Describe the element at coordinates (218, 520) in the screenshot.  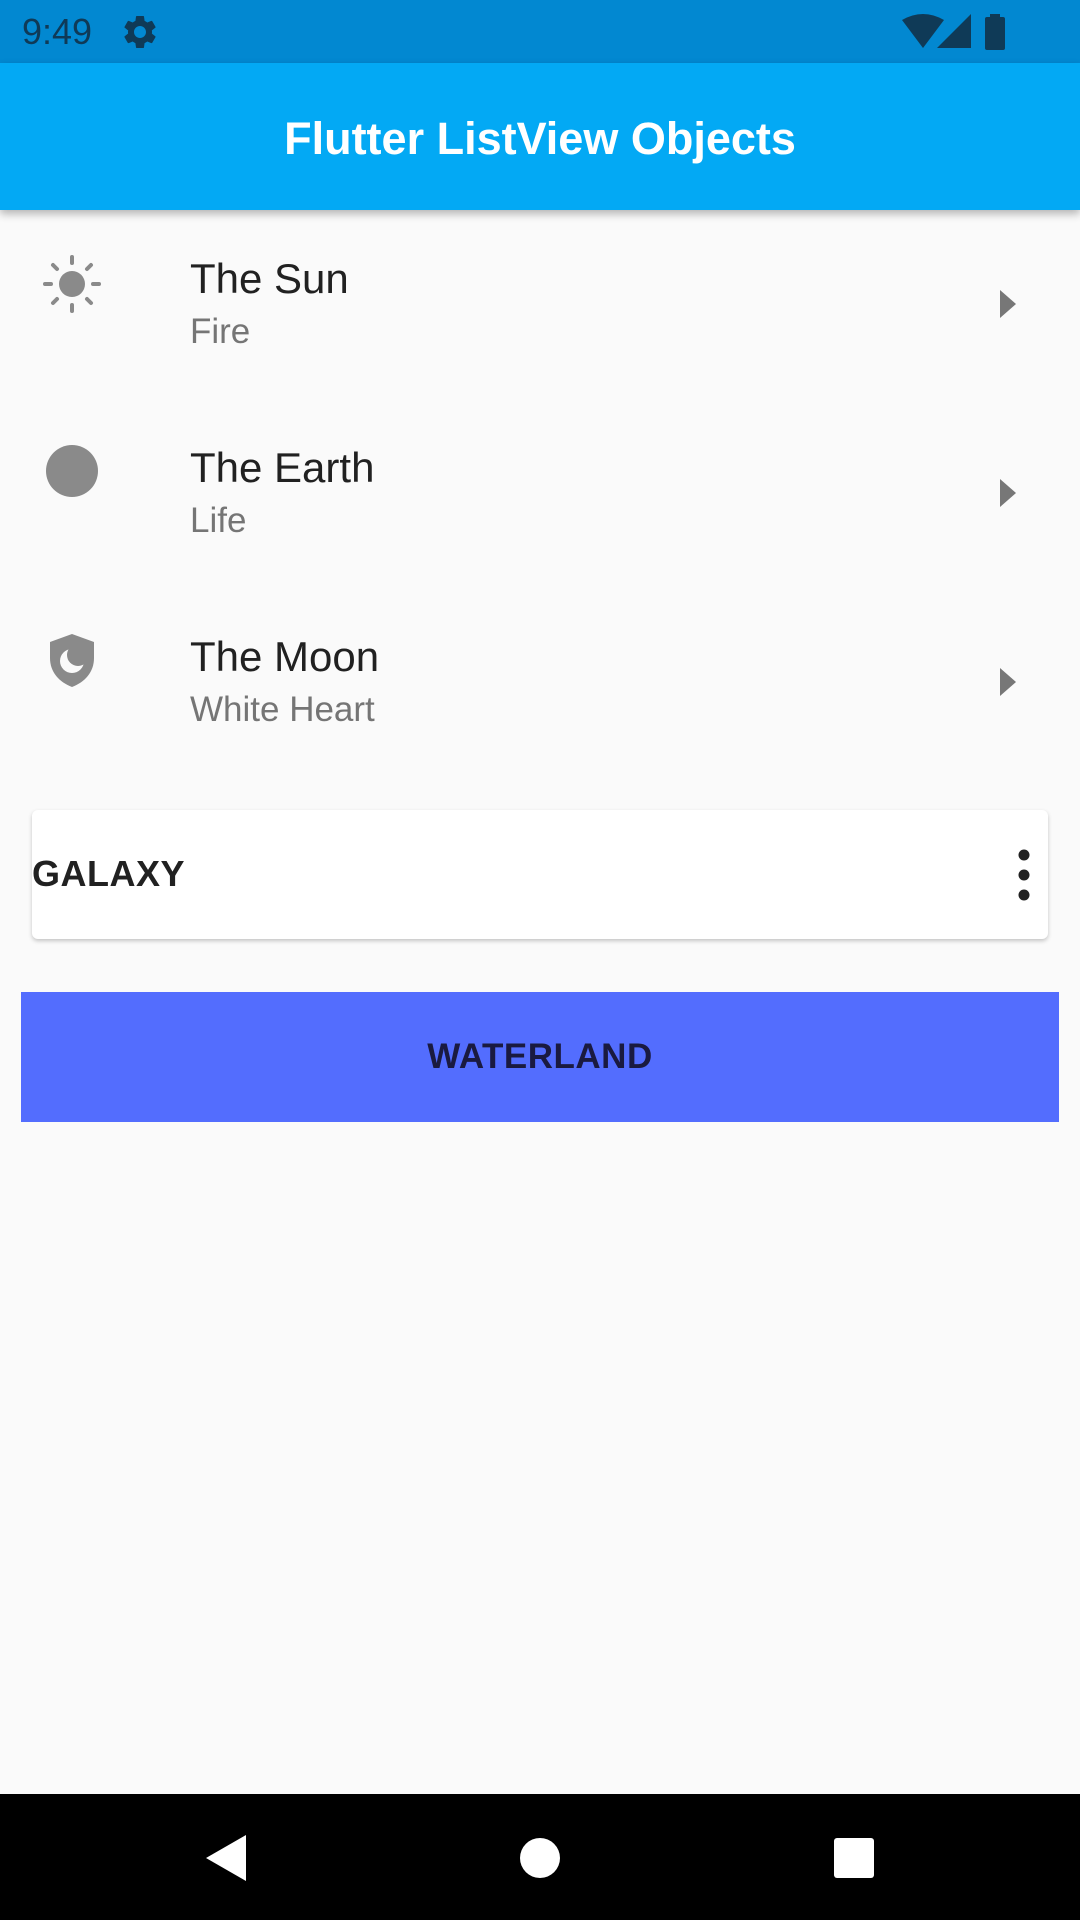
I see `list-item-subtitle: Life` at that location.